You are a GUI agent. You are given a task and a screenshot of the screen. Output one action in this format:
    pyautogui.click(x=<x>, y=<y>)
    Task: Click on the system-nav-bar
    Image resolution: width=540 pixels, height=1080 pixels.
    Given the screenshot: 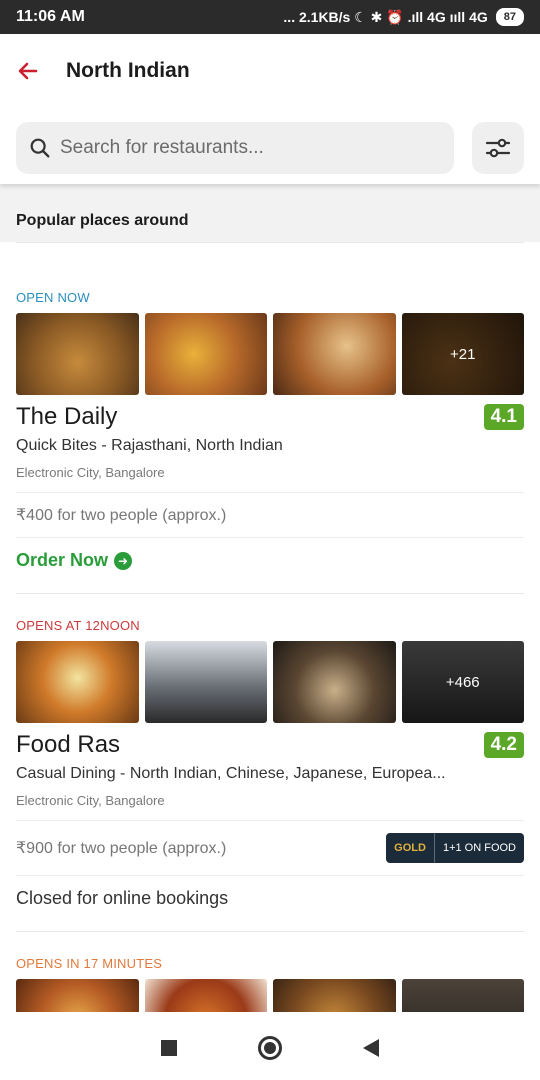 What is the action you would take?
    pyautogui.click(x=270, y=1048)
    